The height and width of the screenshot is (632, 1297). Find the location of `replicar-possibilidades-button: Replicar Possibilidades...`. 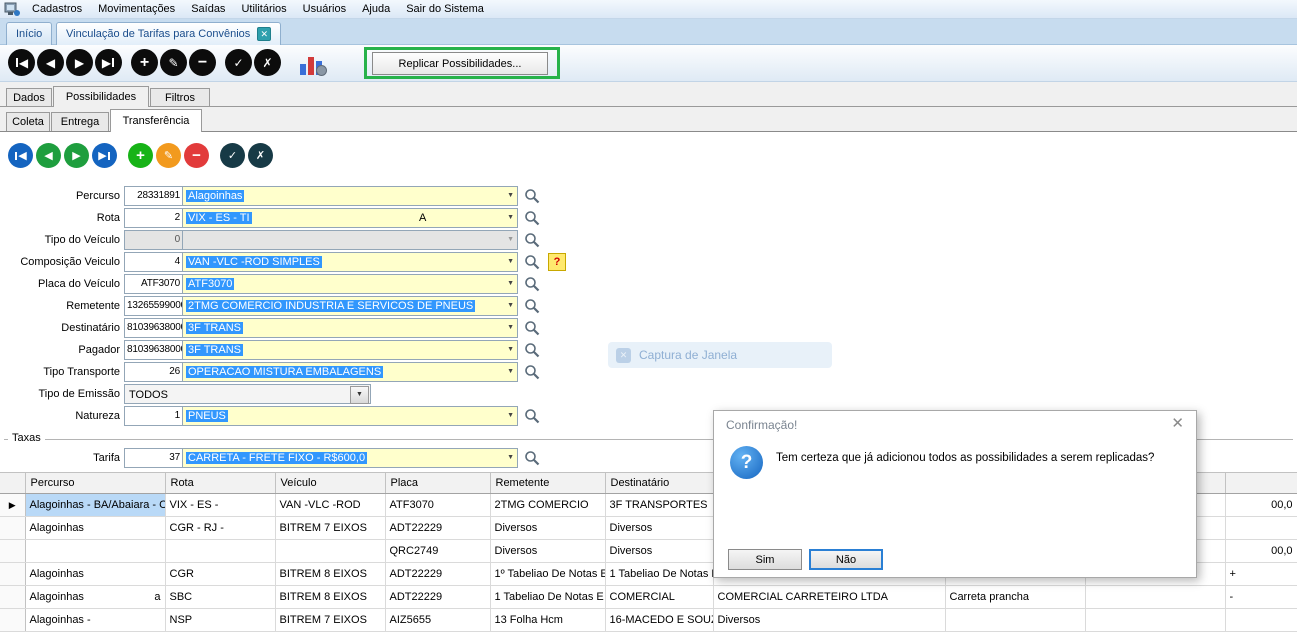

replicar-possibilidades-button: Replicar Possibilidades... is located at coordinates (460, 63).